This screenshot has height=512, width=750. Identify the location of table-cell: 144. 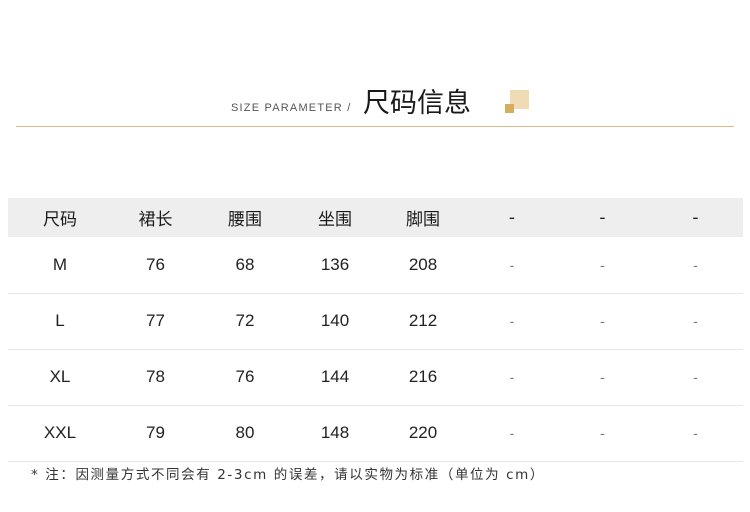
(335, 377).